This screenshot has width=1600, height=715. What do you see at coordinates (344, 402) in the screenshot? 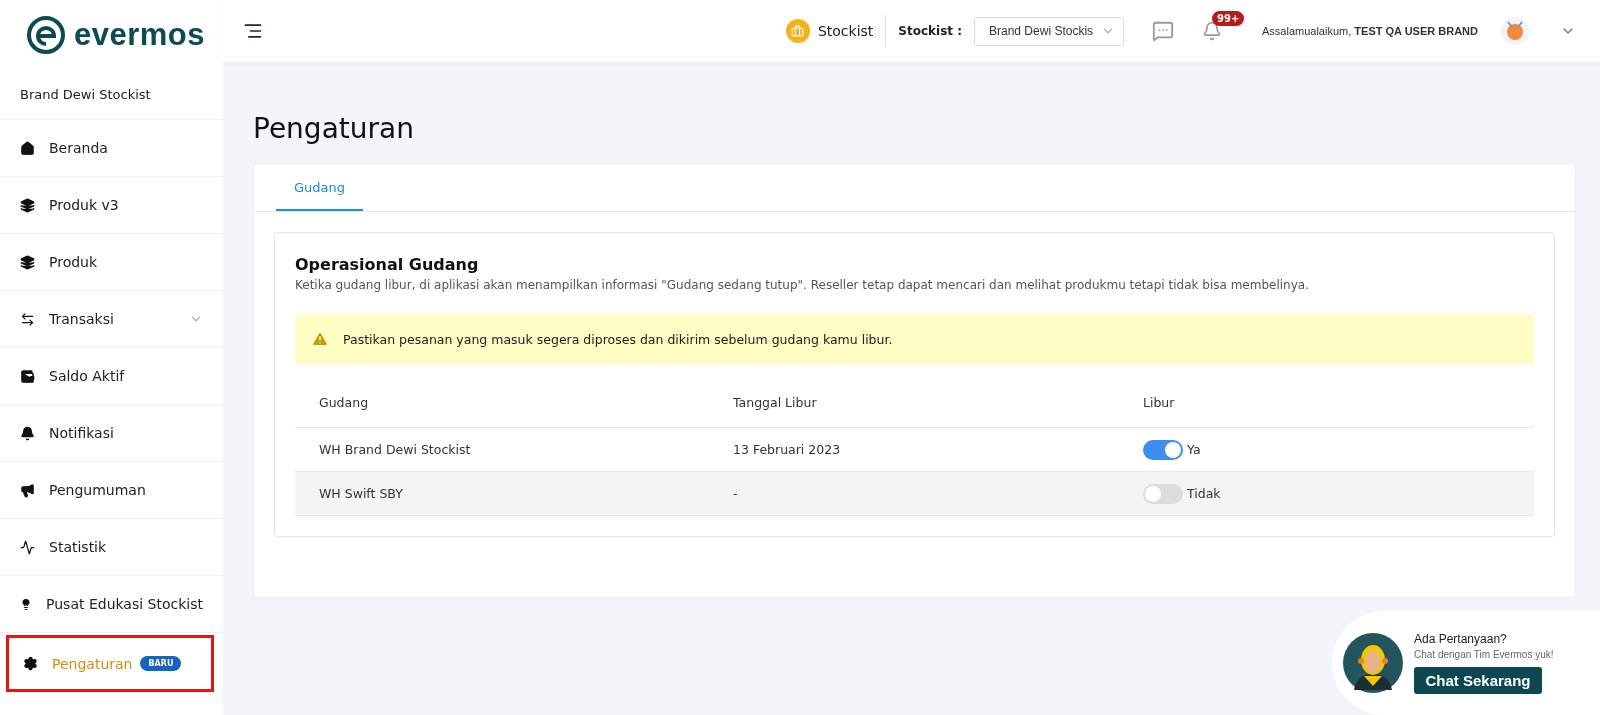
I see `column-header: Gudang` at bounding box center [344, 402].